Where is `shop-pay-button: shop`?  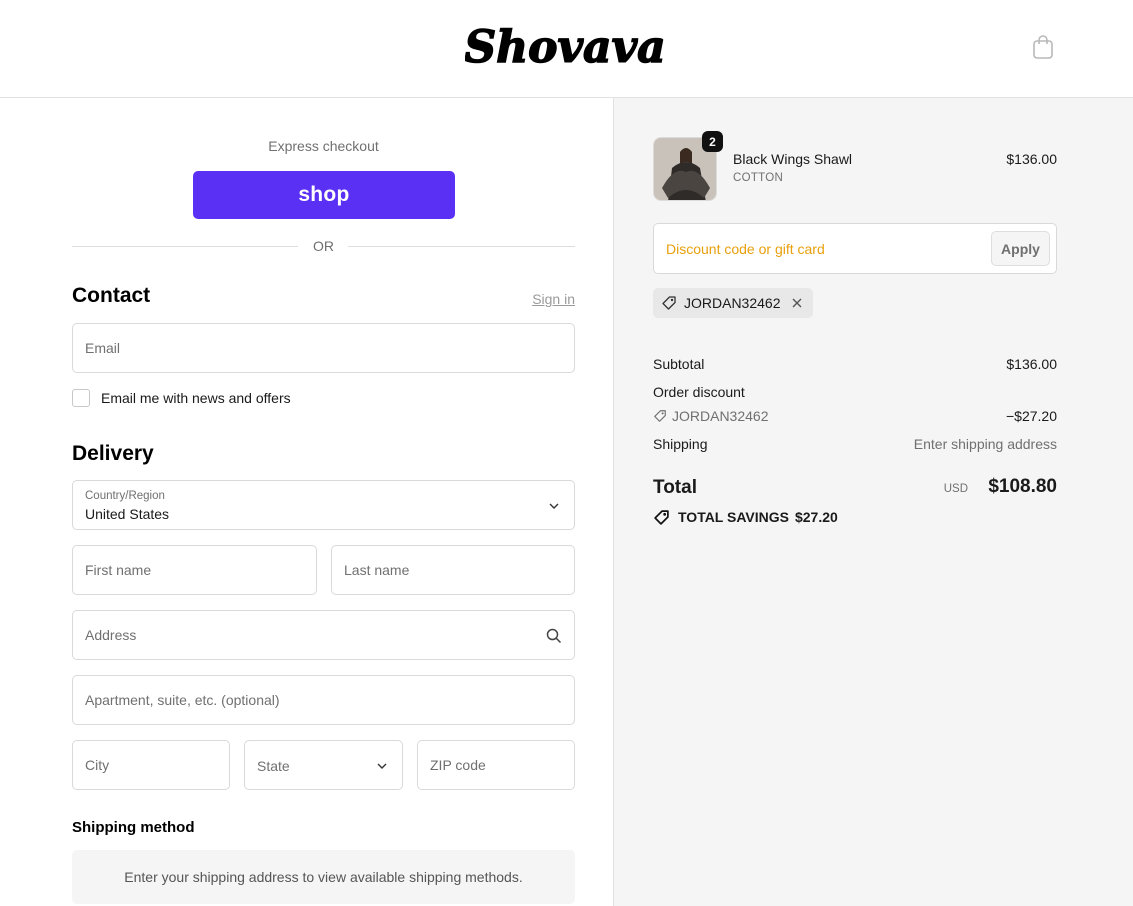
shop-pay-button: shop is located at coordinates (324, 195).